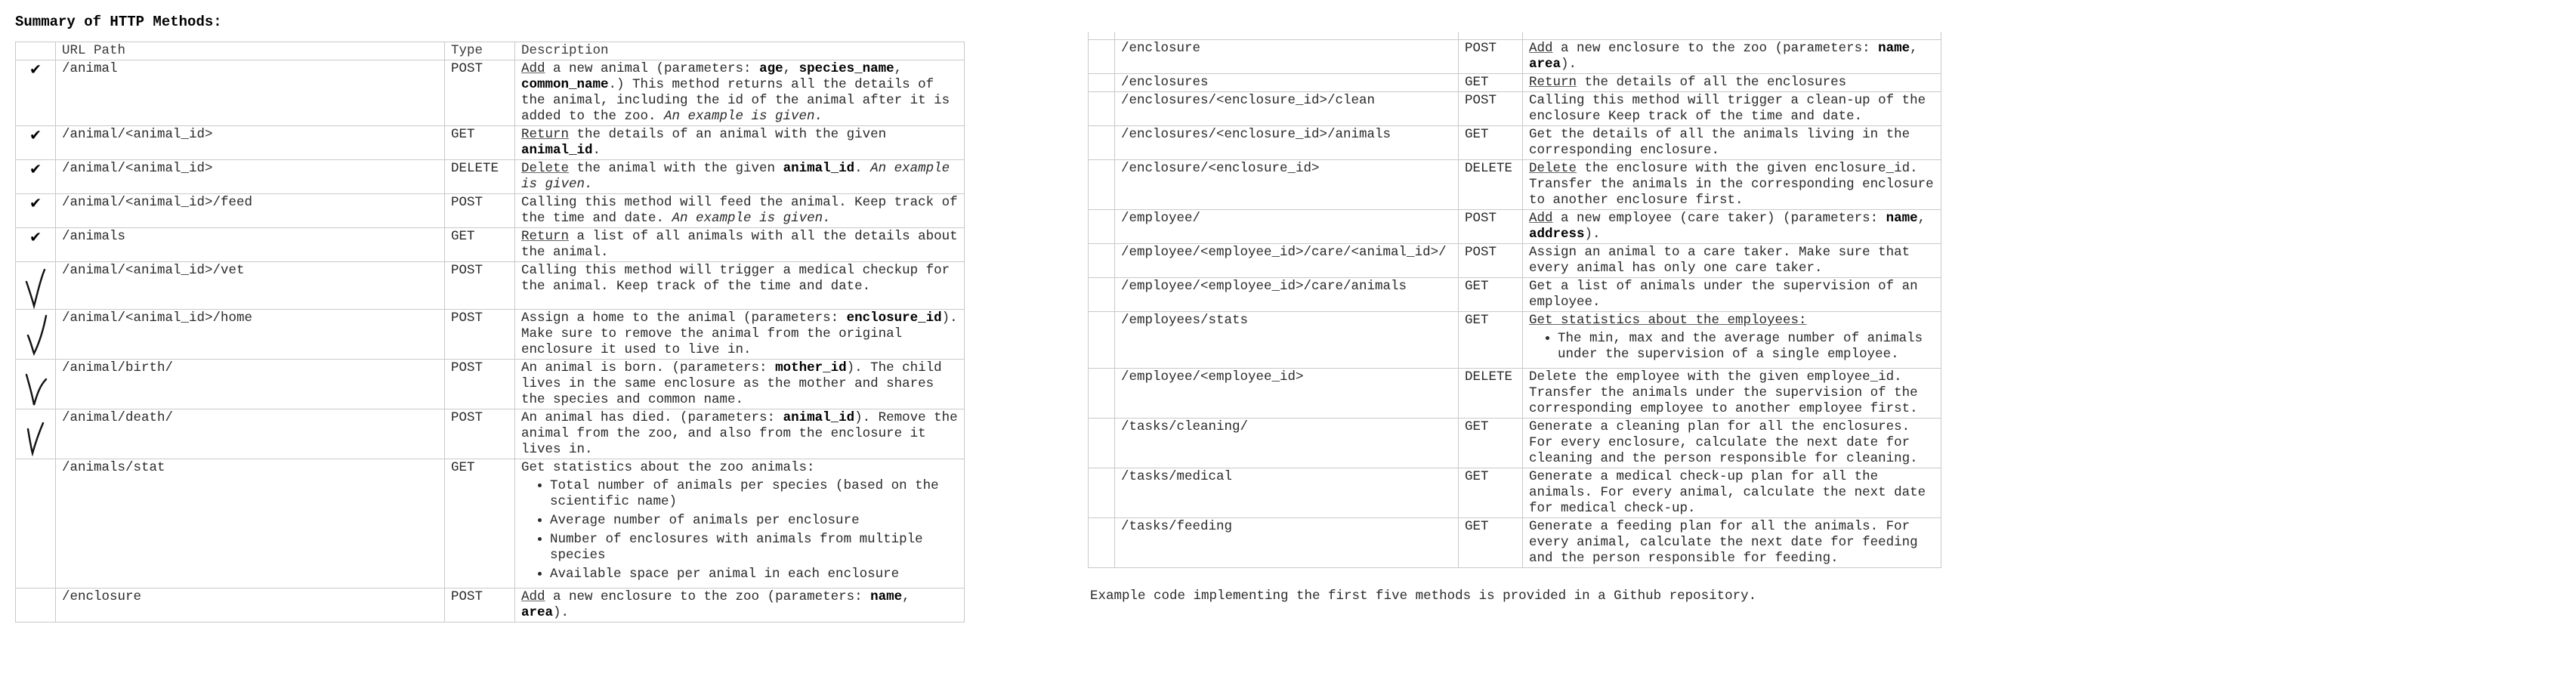 The width and height of the screenshot is (2576, 692). I want to click on url-path-cell: /tasks/cleaning/, so click(1286, 443).